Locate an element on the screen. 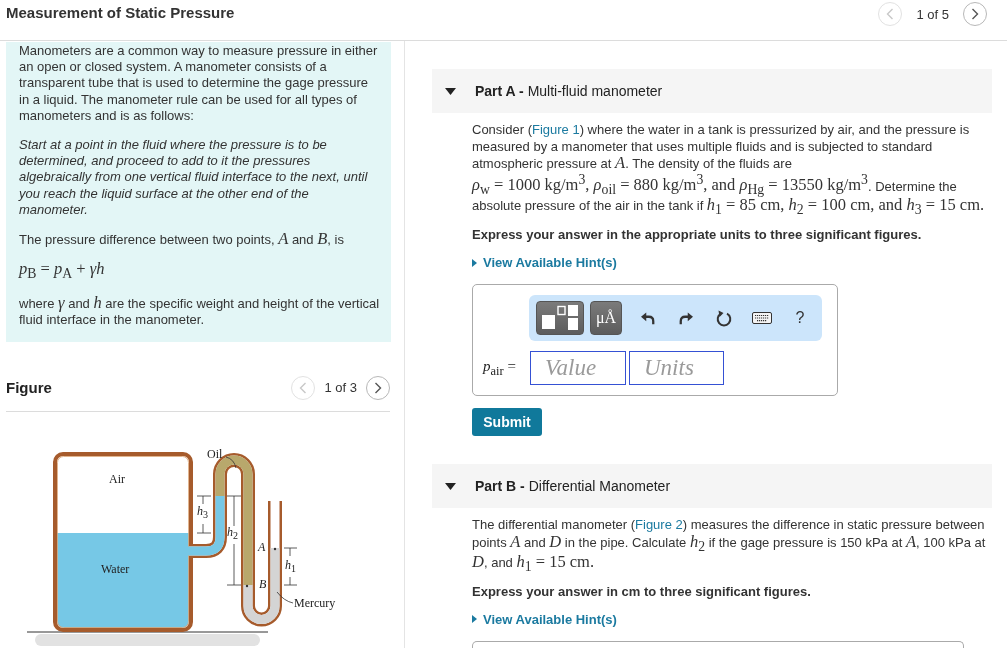 This screenshot has width=1007, height=648. figure-counter: 1 of 3 is located at coordinates (340, 388).